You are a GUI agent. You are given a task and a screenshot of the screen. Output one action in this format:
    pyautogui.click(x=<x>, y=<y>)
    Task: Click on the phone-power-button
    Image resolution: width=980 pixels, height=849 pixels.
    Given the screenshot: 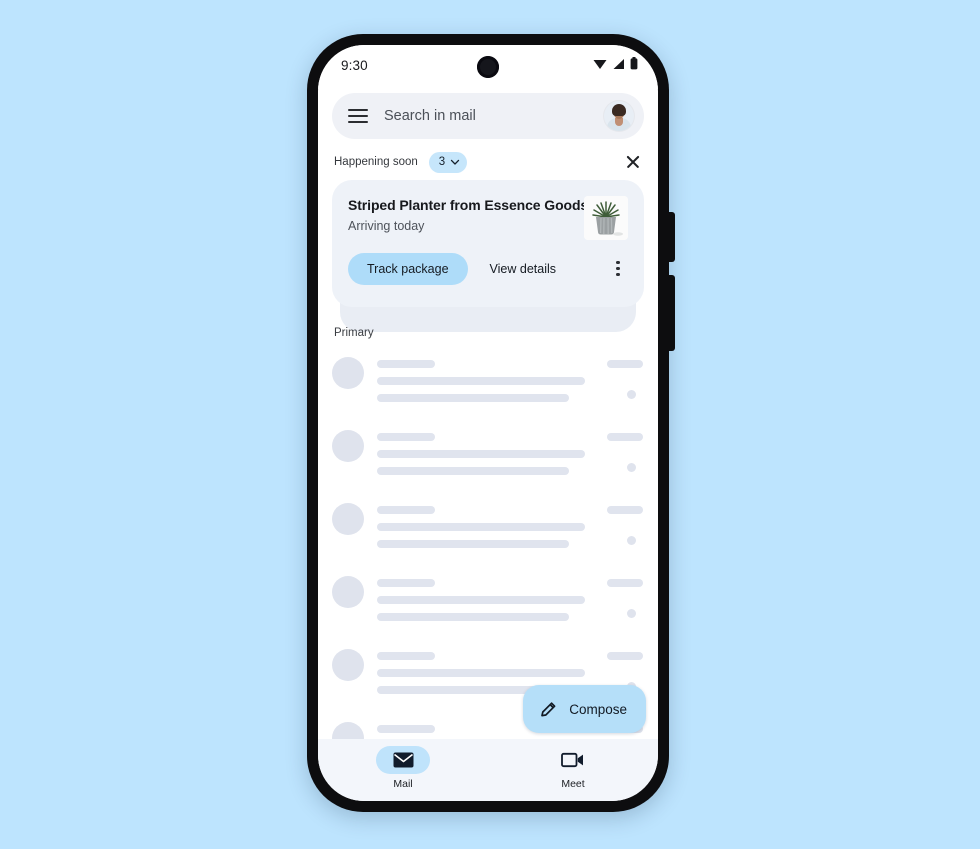 What is the action you would take?
    pyautogui.click(x=672, y=313)
    